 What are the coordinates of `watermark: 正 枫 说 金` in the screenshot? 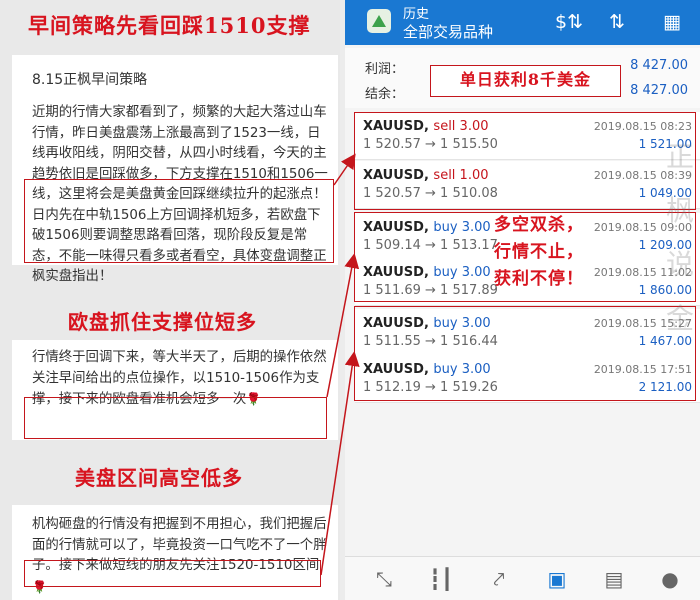 It's located at (679, 237).